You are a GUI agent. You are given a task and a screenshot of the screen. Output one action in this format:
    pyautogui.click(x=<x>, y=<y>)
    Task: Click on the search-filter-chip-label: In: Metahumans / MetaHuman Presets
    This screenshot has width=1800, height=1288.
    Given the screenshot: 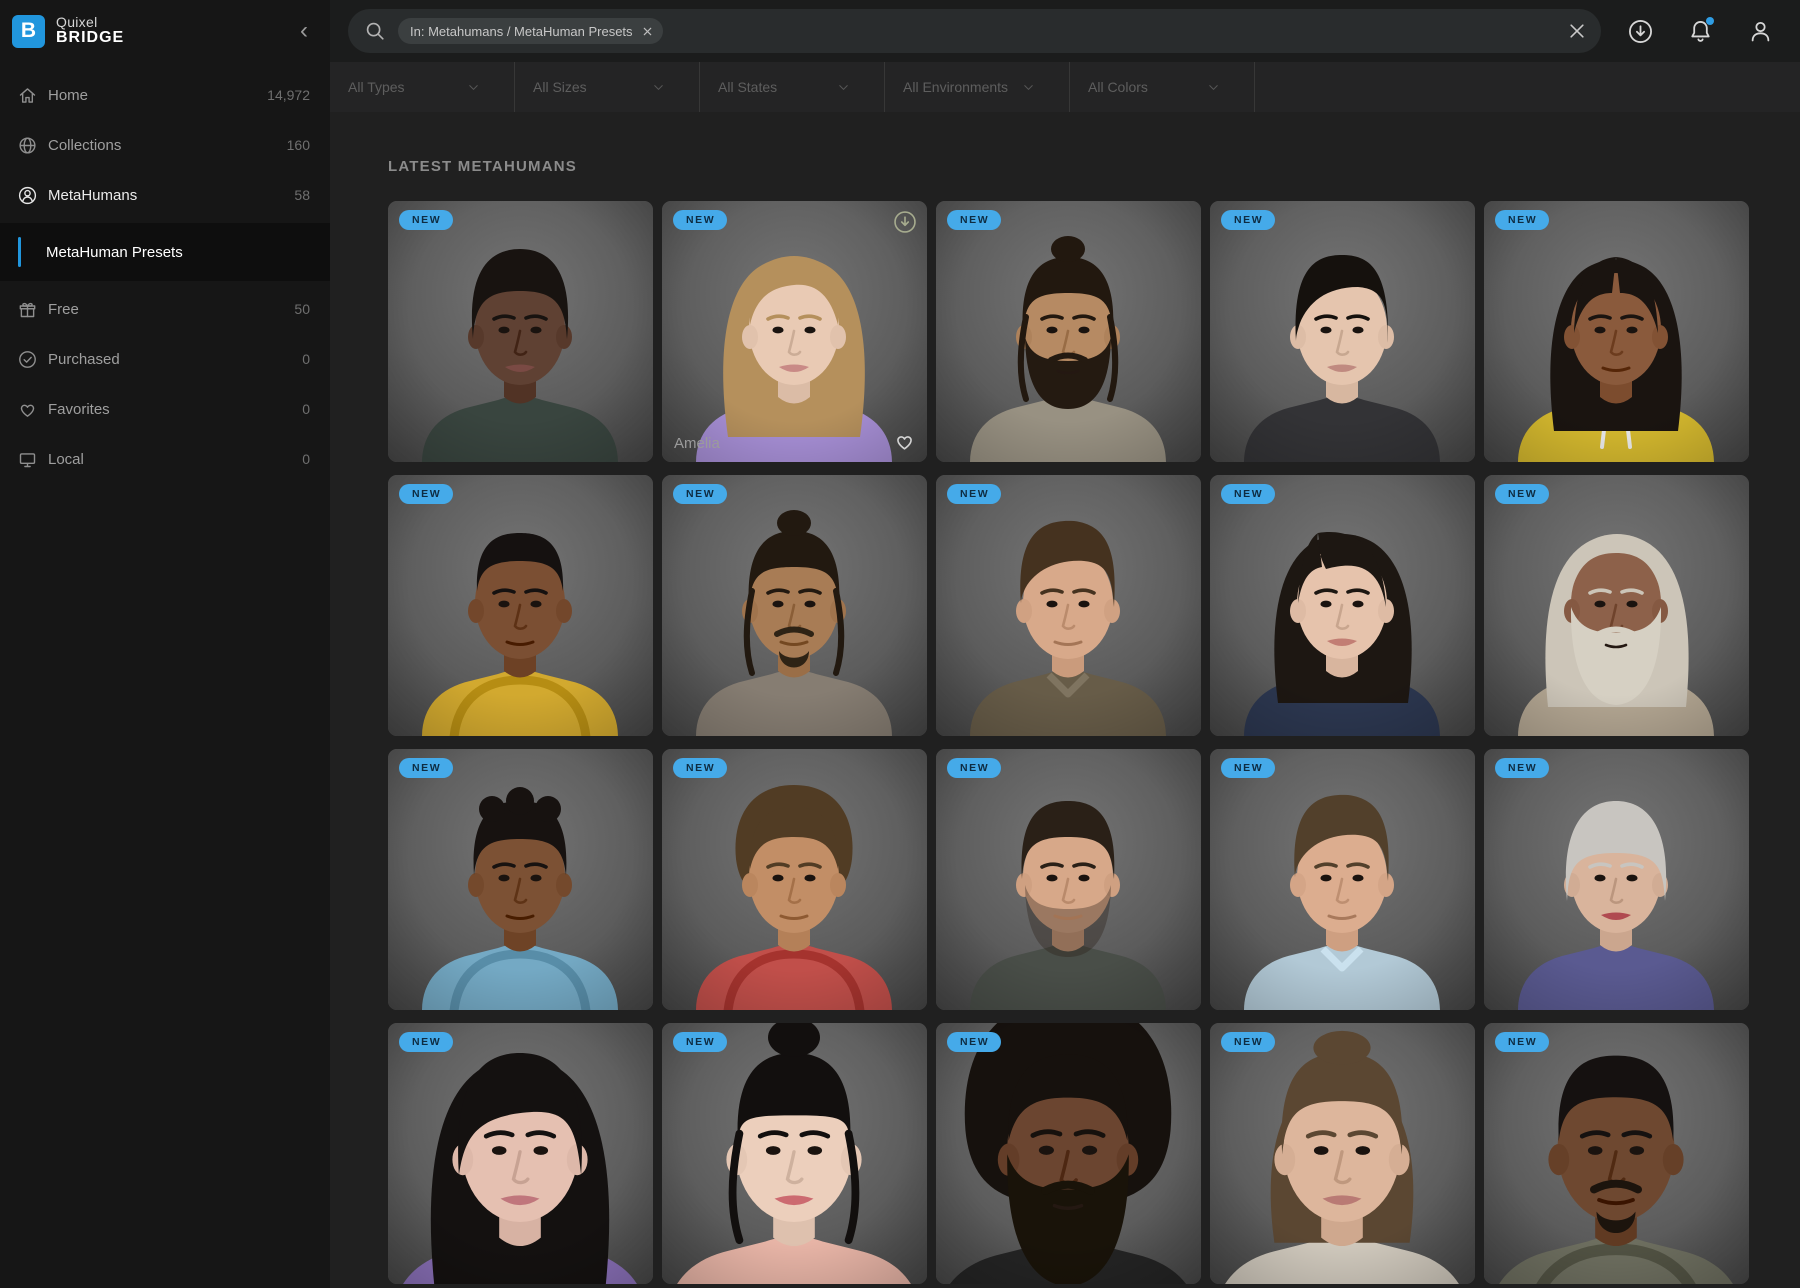 What is the action you would take?
    pyautogui.click(x=521, y=31)
    